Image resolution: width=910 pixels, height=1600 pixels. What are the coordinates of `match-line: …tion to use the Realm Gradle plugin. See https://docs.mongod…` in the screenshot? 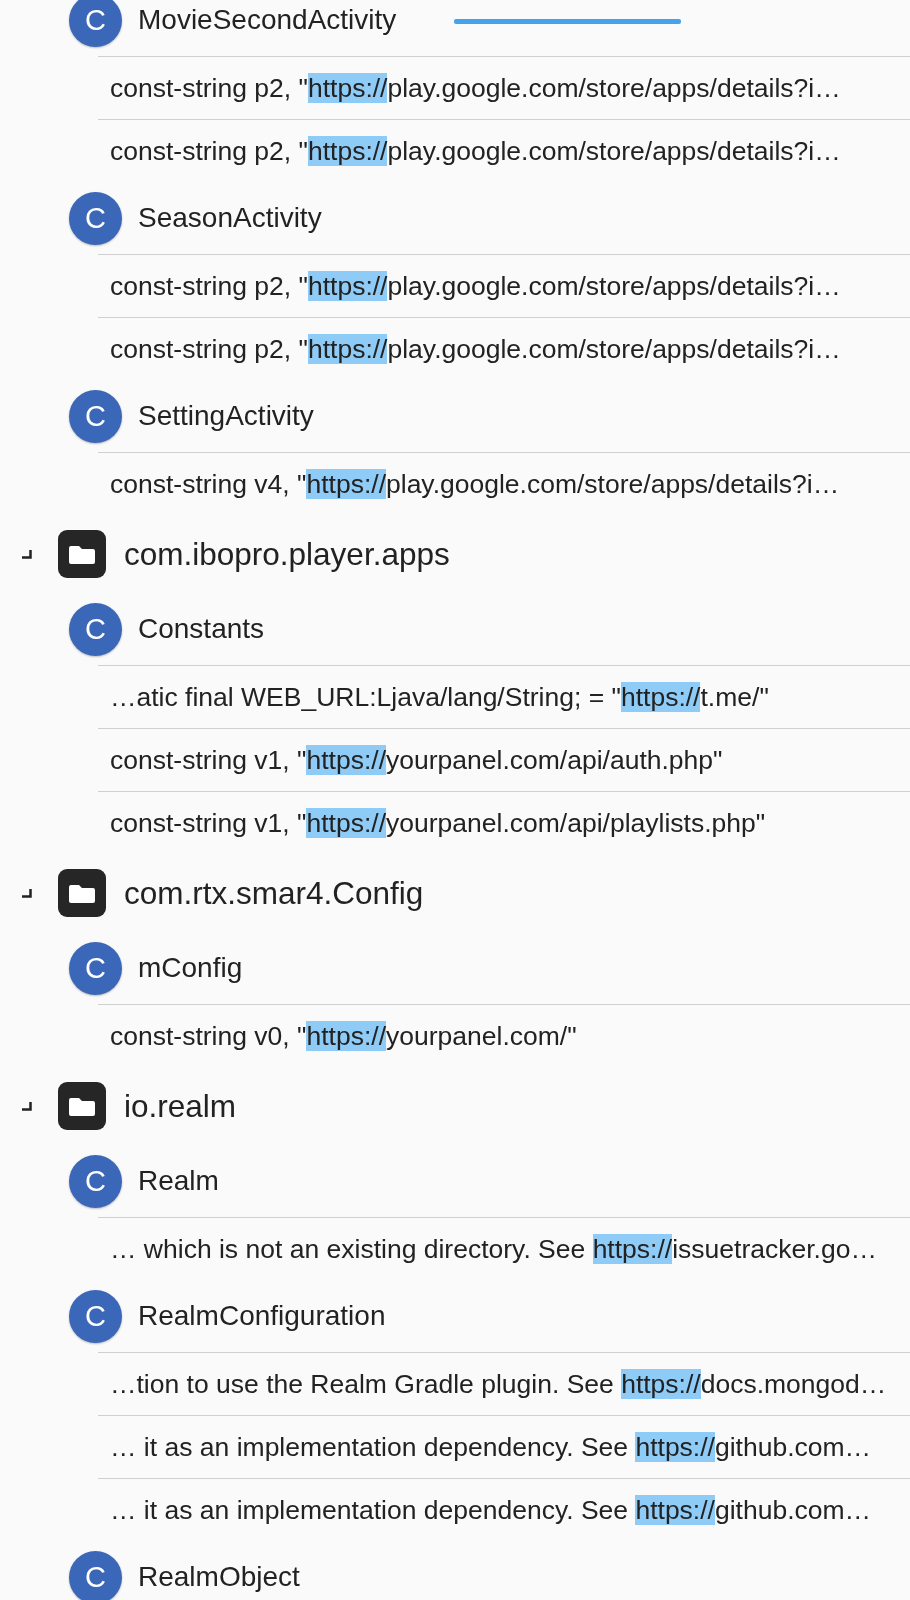 It's located at (504, 1383).